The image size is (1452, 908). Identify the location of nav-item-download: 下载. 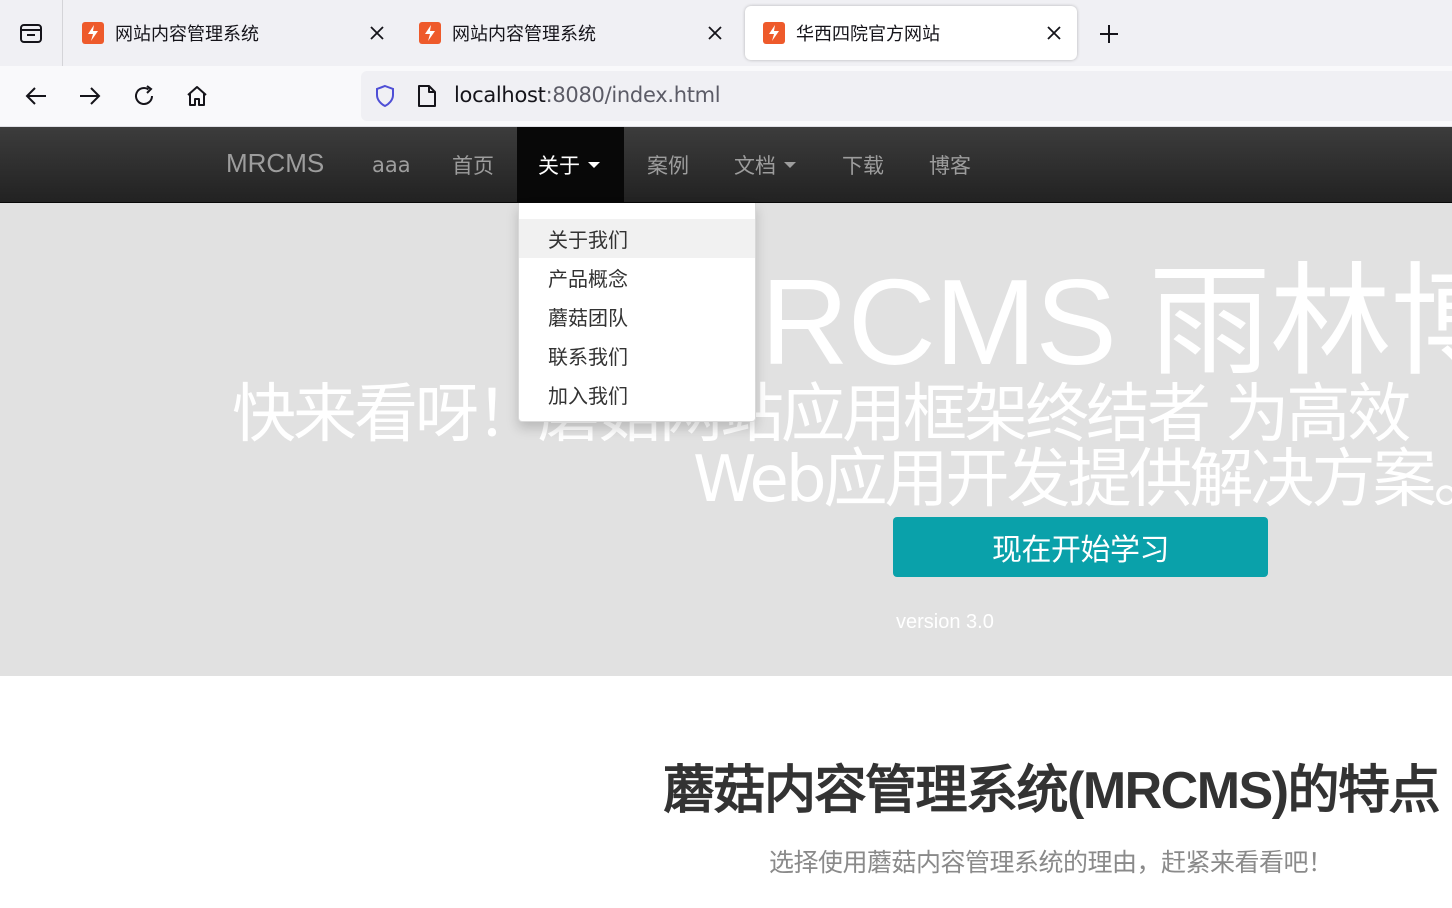
(863, 164).